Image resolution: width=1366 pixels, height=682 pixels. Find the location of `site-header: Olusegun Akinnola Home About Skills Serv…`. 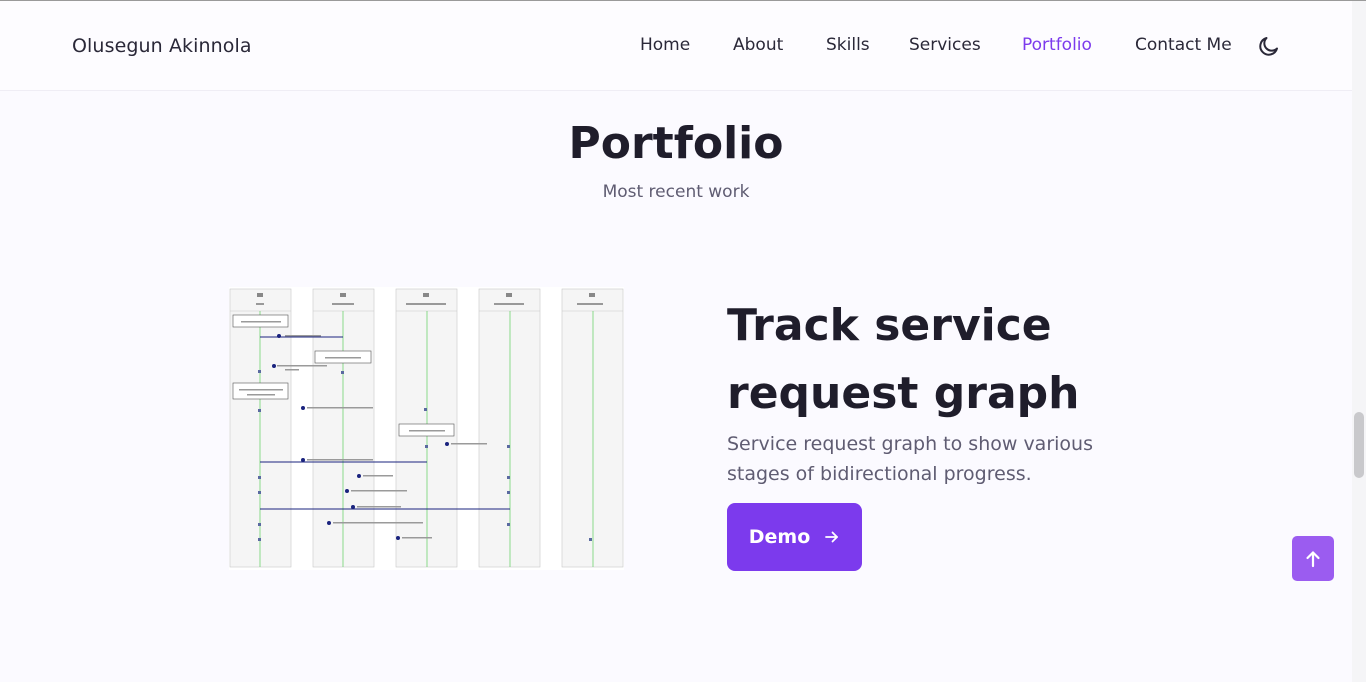

site-header: Olusegun Akinnola Home About Skills Serv… is located at coordinates (676, 46).